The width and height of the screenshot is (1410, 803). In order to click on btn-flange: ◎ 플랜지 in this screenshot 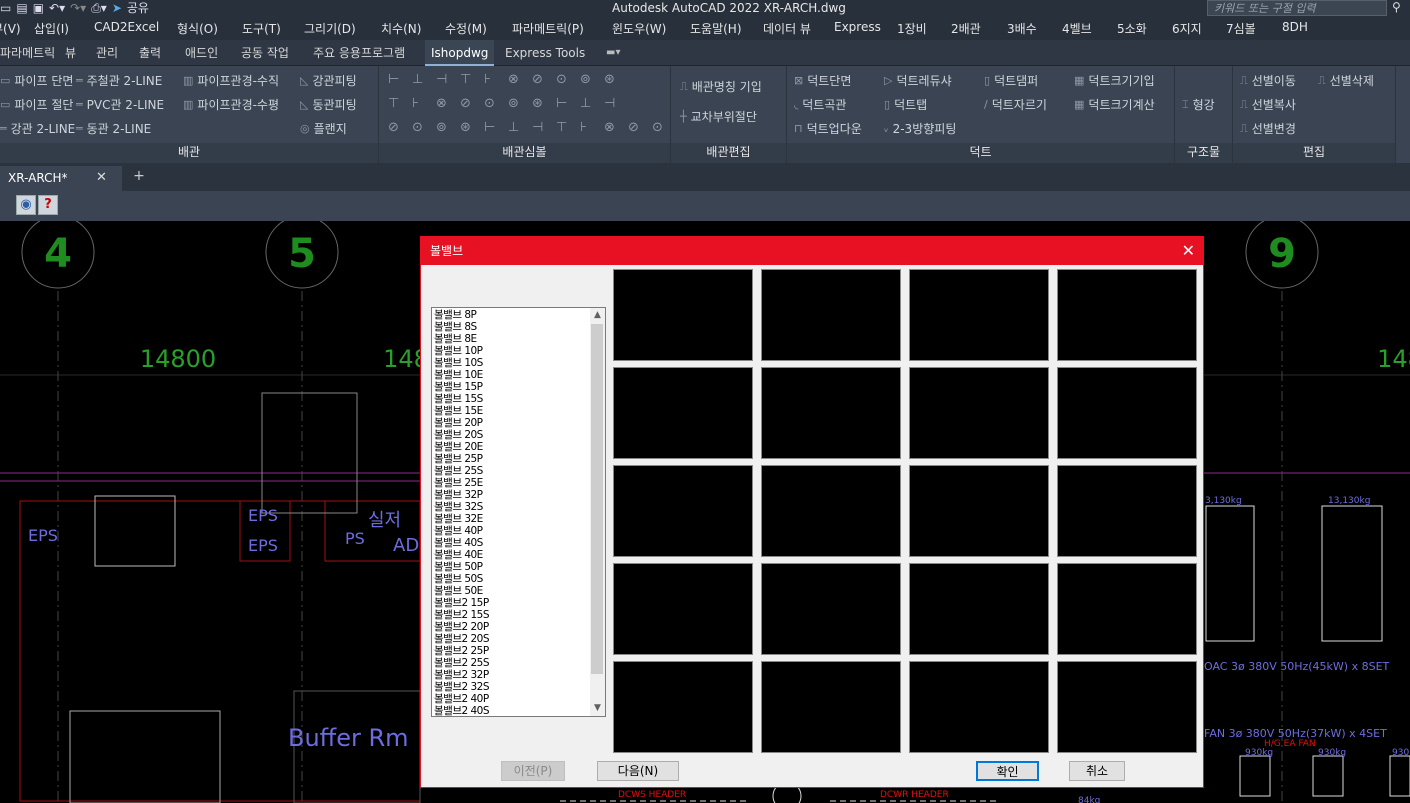, I will do `click(323, 128)`.